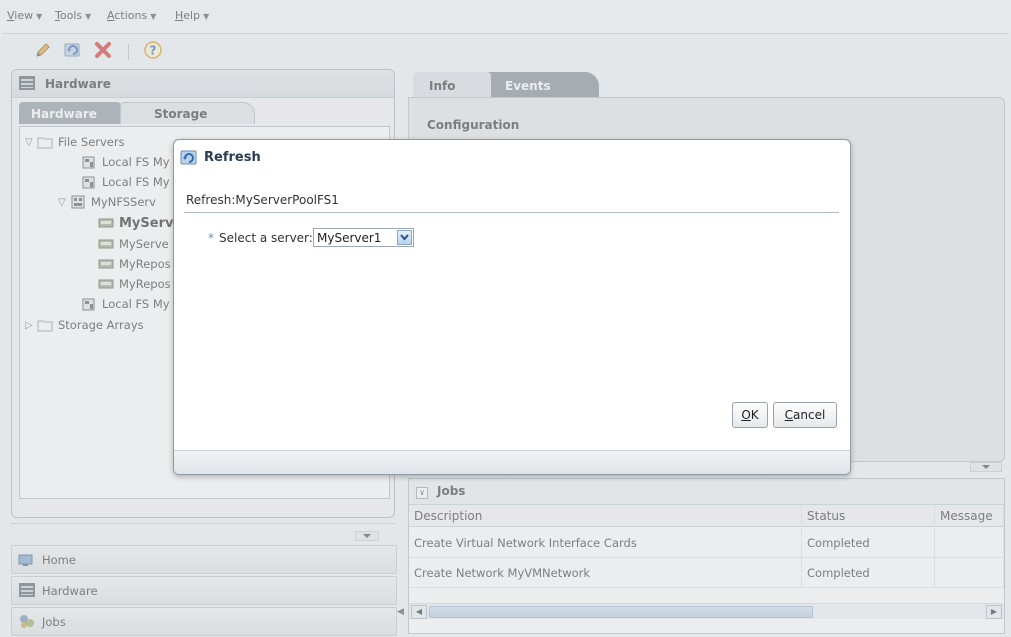  Describe the element at coordinates (512, 157) in the screenshot. I see `dialog-header: Refresh` at that location.